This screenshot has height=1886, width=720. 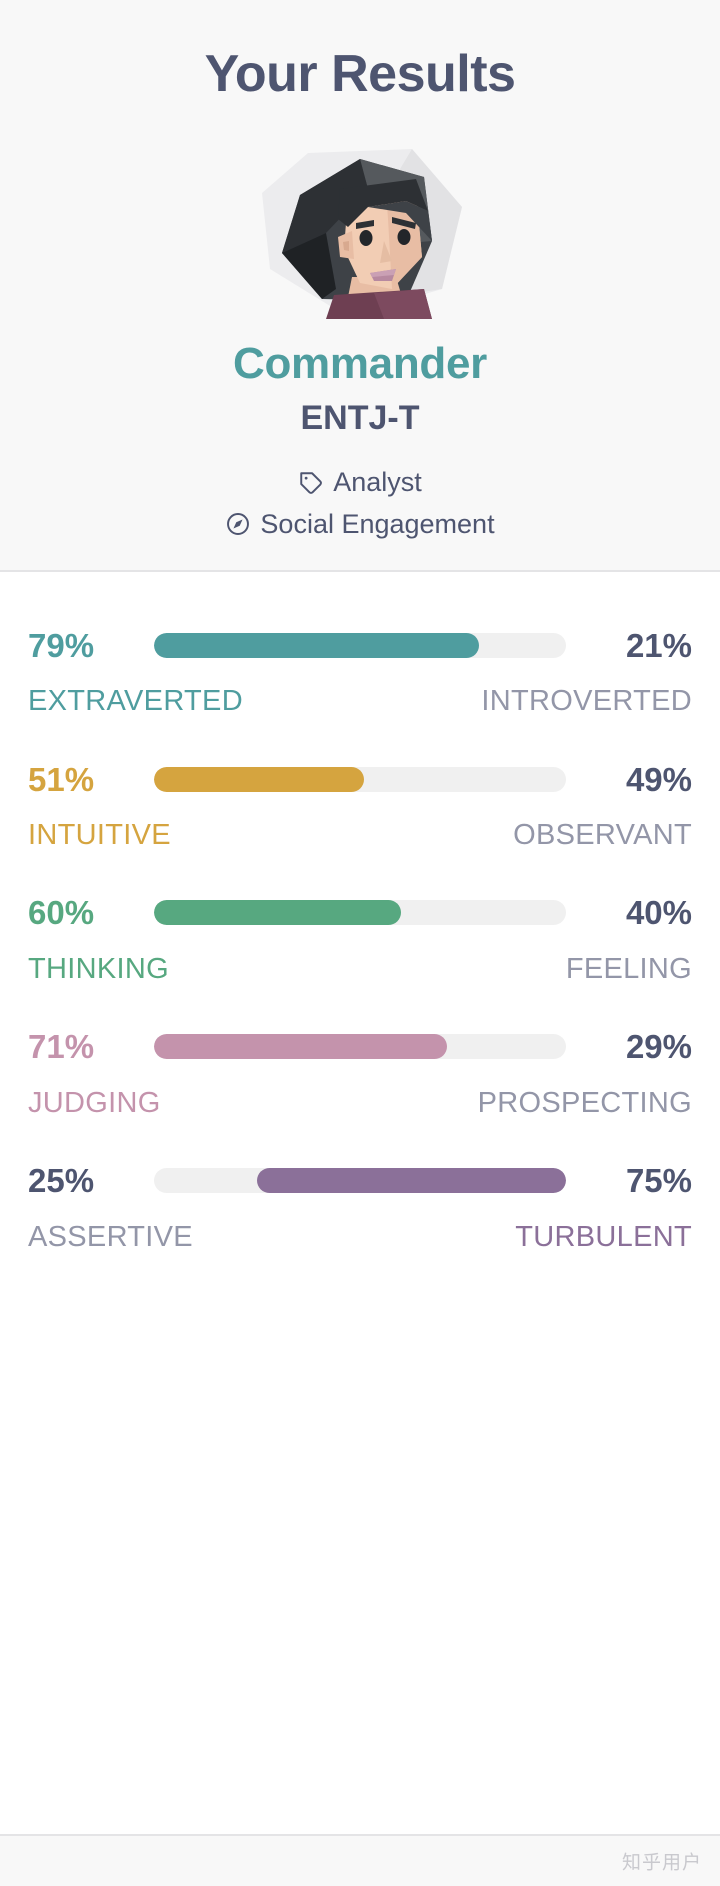 I want to click on trait-row: 71% 29% JUDGING PROSPECTING, so click(x=360, y=1073).